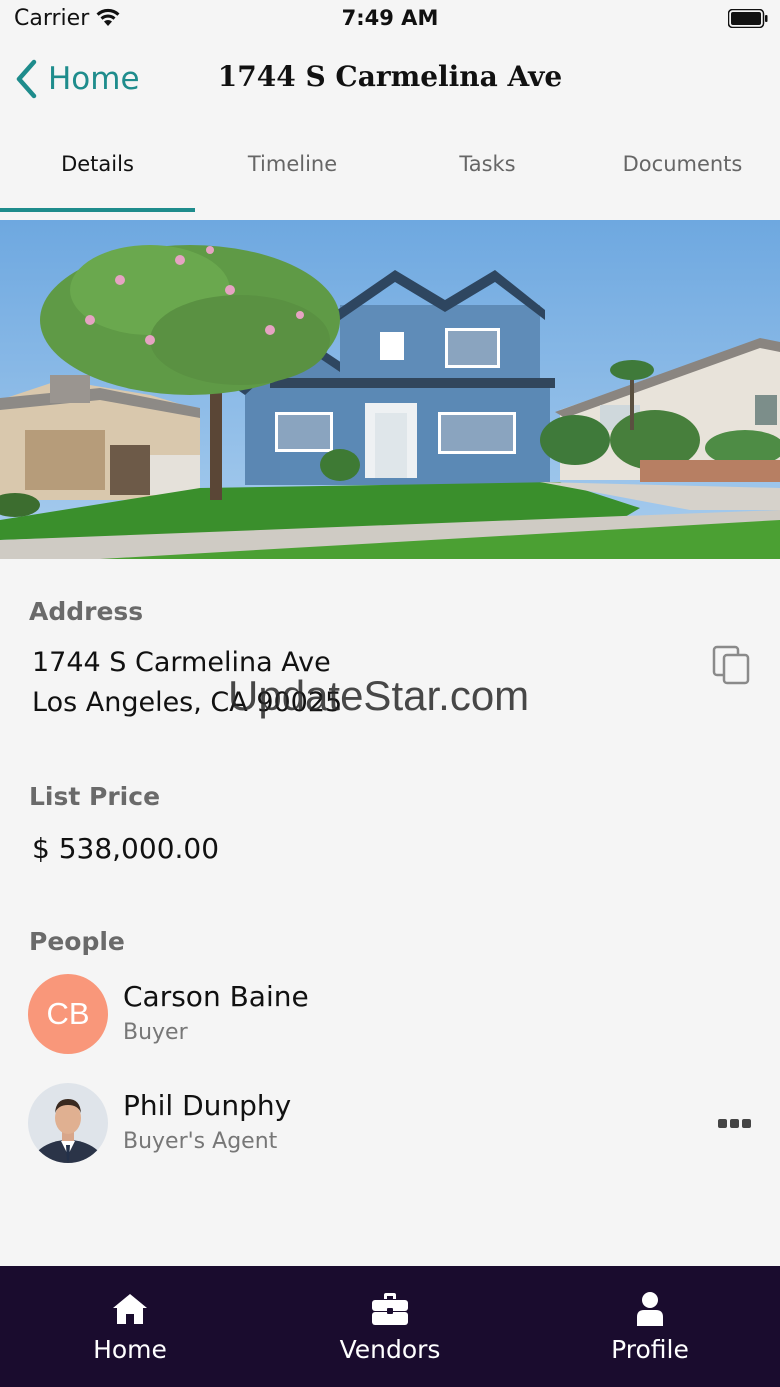  I want to click on person-row: CB Carson Baine Buyer, so click(390, 1020).